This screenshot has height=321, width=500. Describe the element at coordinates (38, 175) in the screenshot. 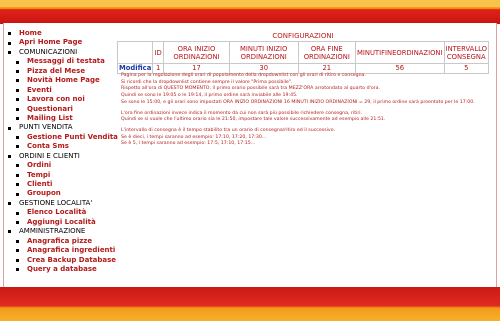

I see `menu-link: Tempi` at that location.